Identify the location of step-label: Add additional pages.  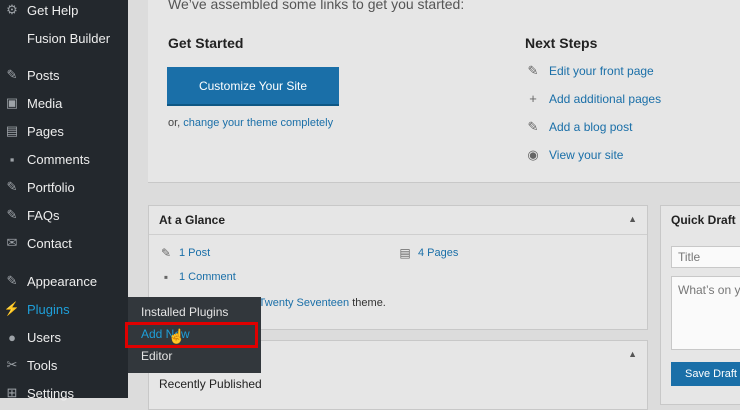
(605, 98).